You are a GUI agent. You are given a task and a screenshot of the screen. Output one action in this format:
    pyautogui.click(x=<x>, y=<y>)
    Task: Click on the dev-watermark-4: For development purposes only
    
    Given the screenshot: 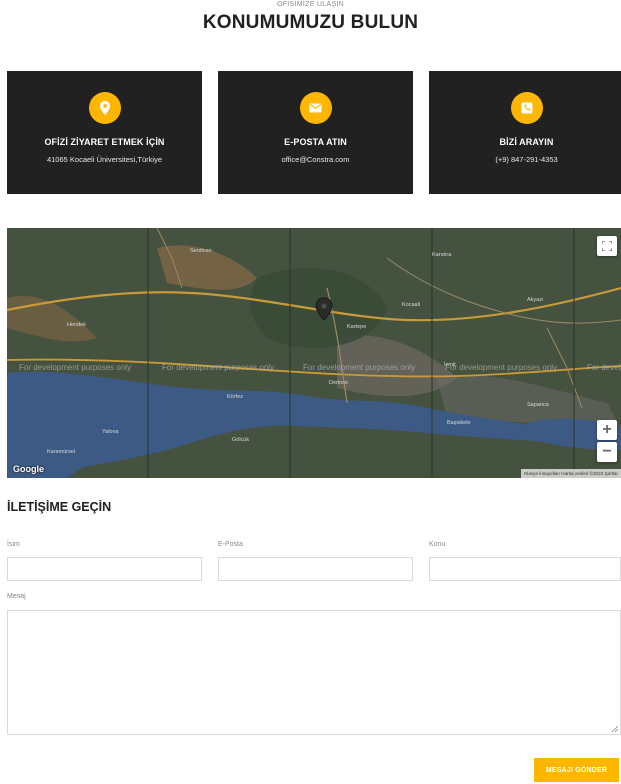 What is the action you would take?
    pyautogui.click(x=501, y=367)
    